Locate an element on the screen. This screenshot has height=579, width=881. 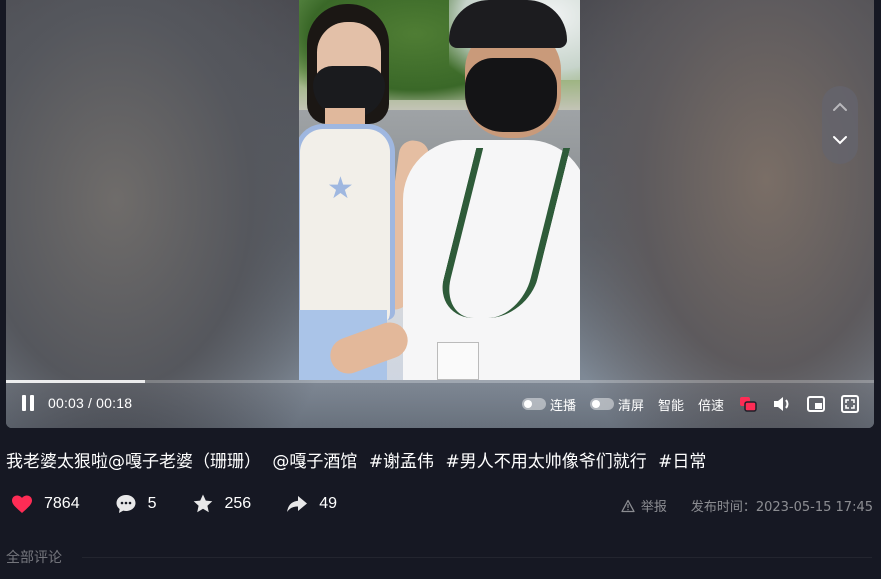
title-text: 我老婆太狠啦@嘎子老婆（珊珊） is located at coordinates (133, 462).